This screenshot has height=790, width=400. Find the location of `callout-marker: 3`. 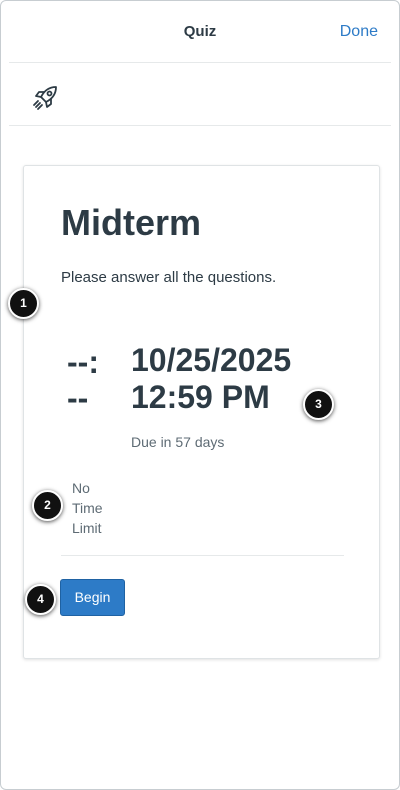

callout-marker: 3 is located at coordinates (318, 404).